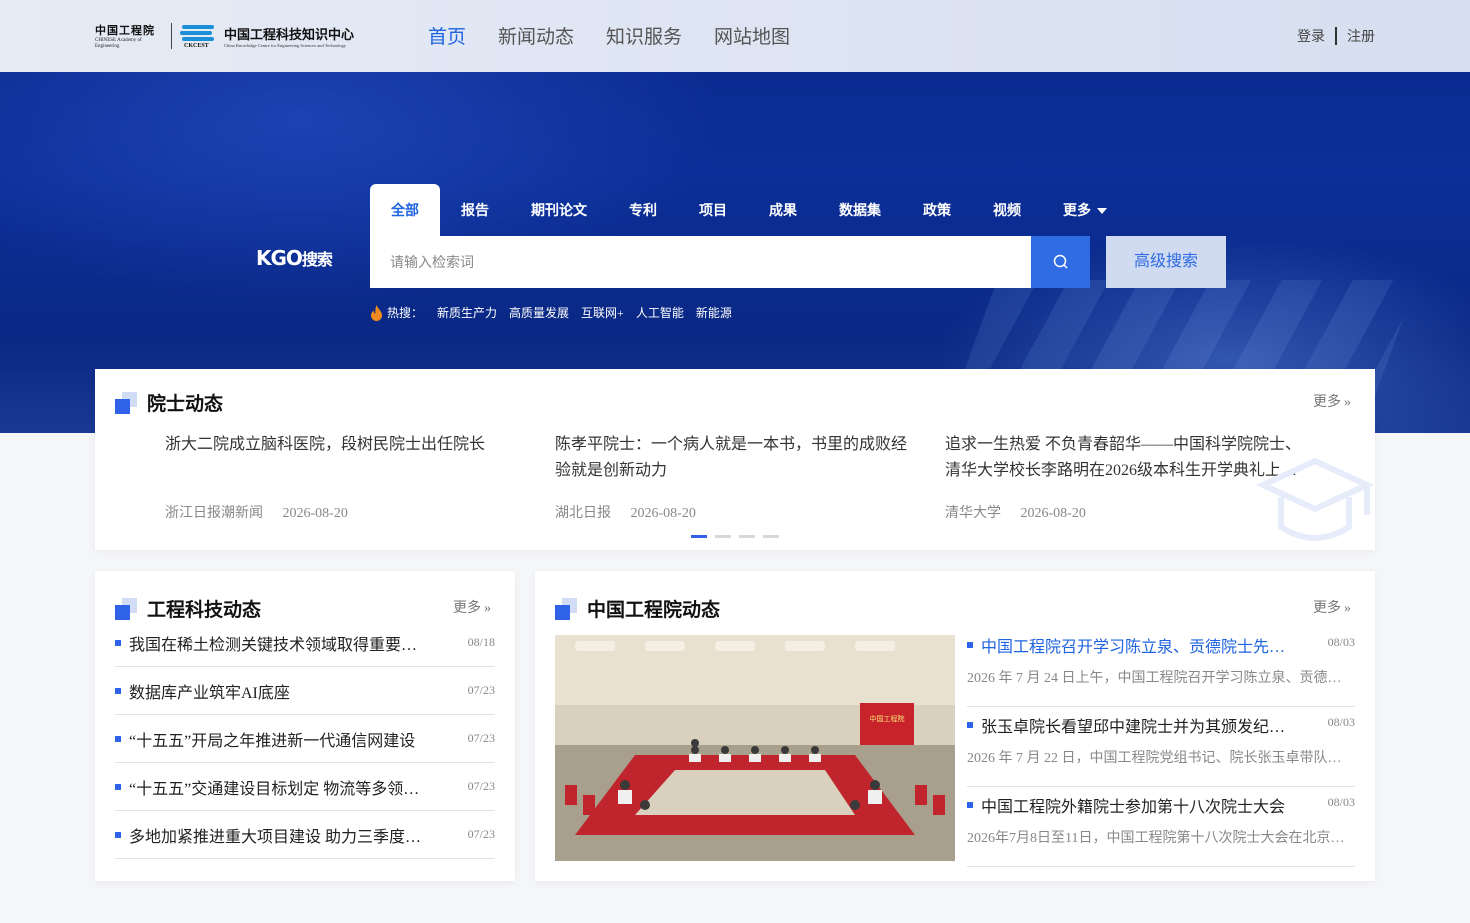  Describe the element at coordinates (1361, 36) in the screenshot. I see `register-link: 注册` at that location.